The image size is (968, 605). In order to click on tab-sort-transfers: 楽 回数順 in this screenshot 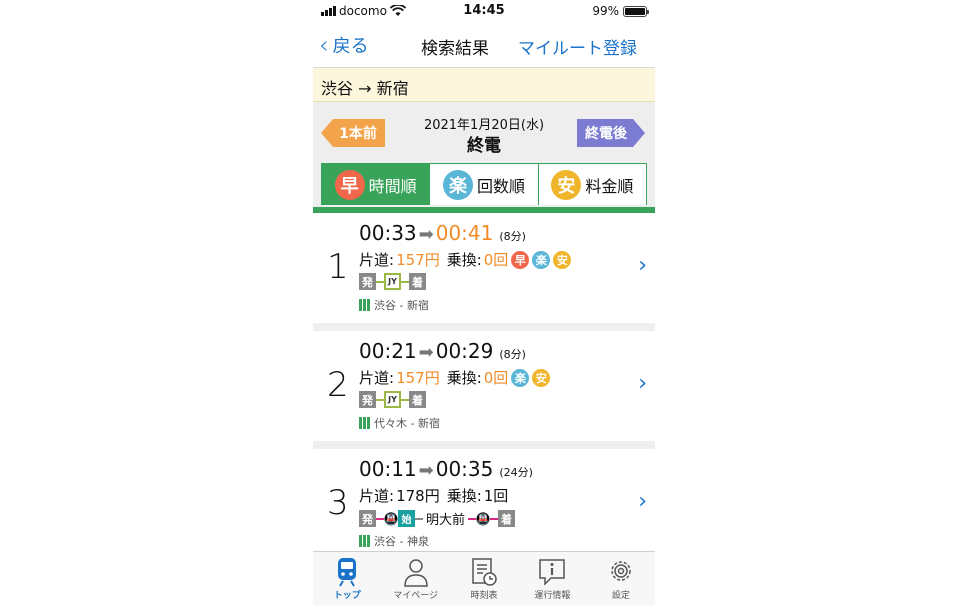, I will do `click(484, 184)`.